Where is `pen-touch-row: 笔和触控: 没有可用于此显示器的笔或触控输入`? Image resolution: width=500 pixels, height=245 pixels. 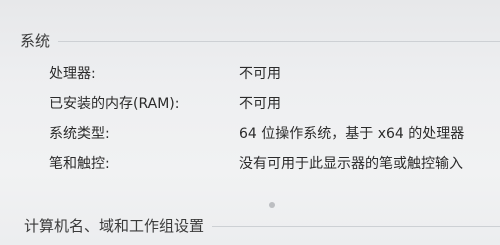 pen-touch-row: 笔和触控: 没有可用于此显示器的笔或触控输入 is located at coordinates (250, 163).